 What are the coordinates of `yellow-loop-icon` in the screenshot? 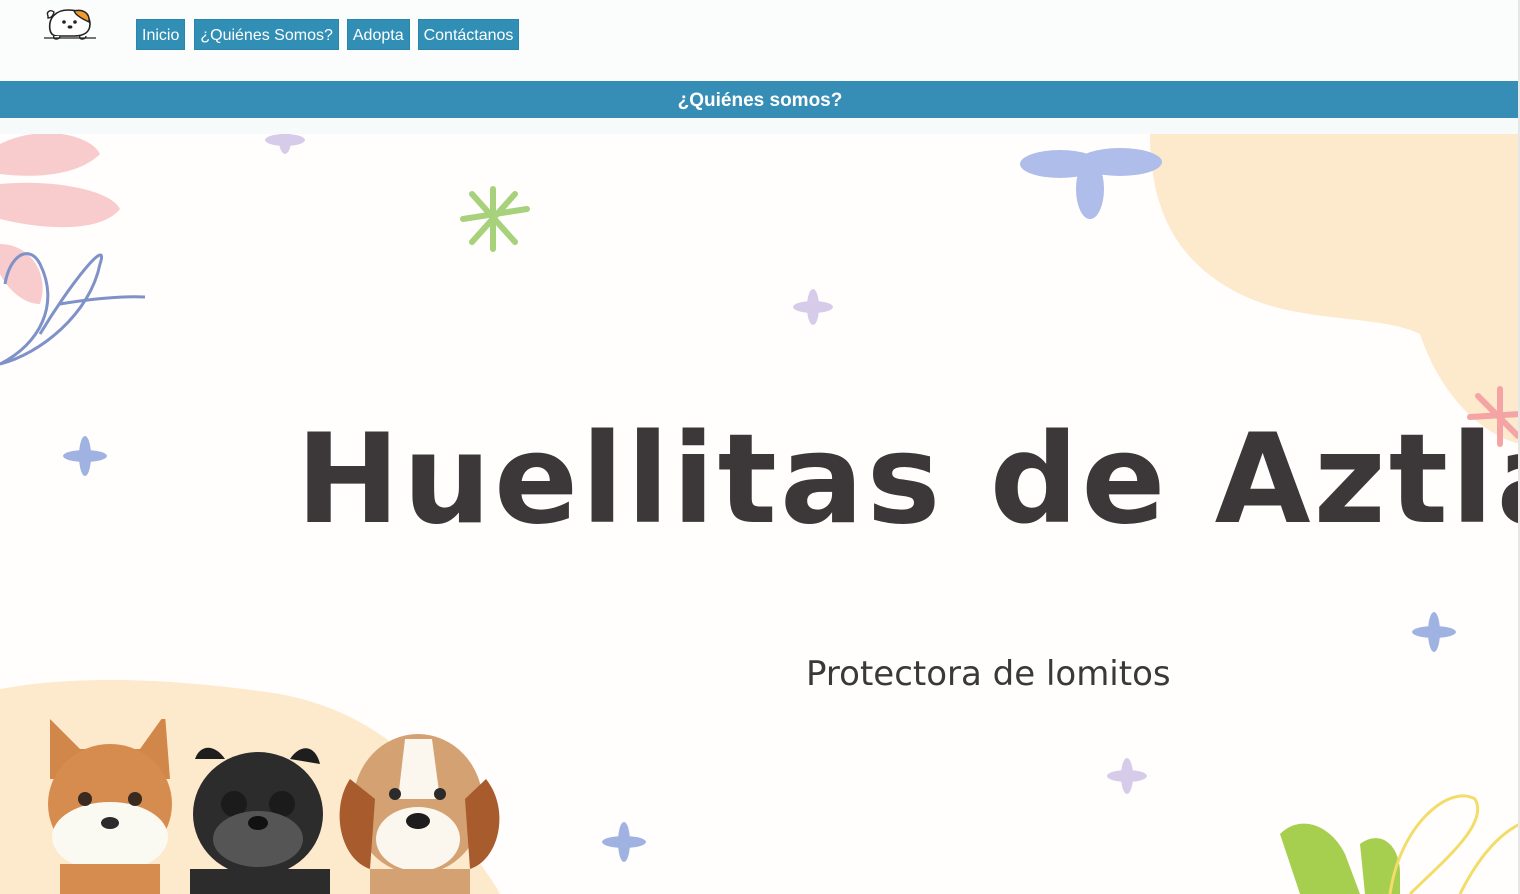 It's located at (1454, 844).